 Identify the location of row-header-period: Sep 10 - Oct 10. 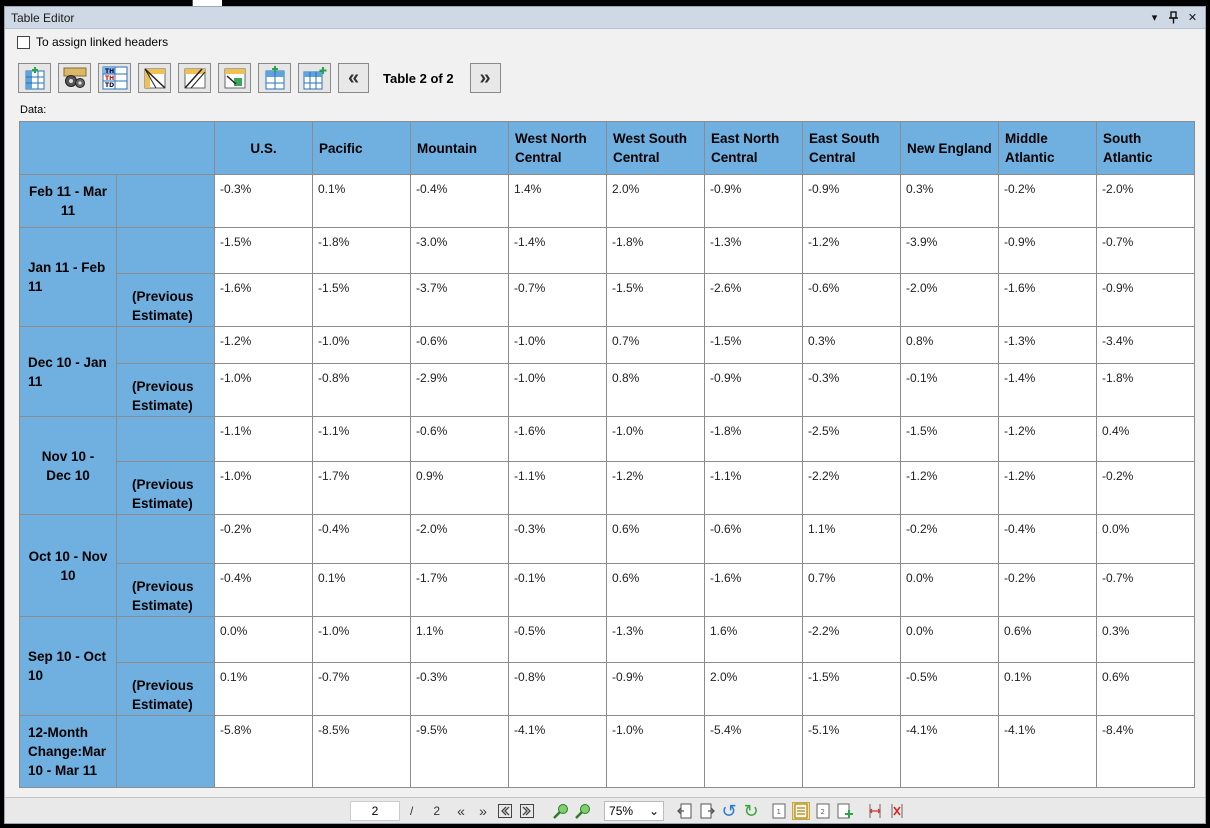
(68, 666).